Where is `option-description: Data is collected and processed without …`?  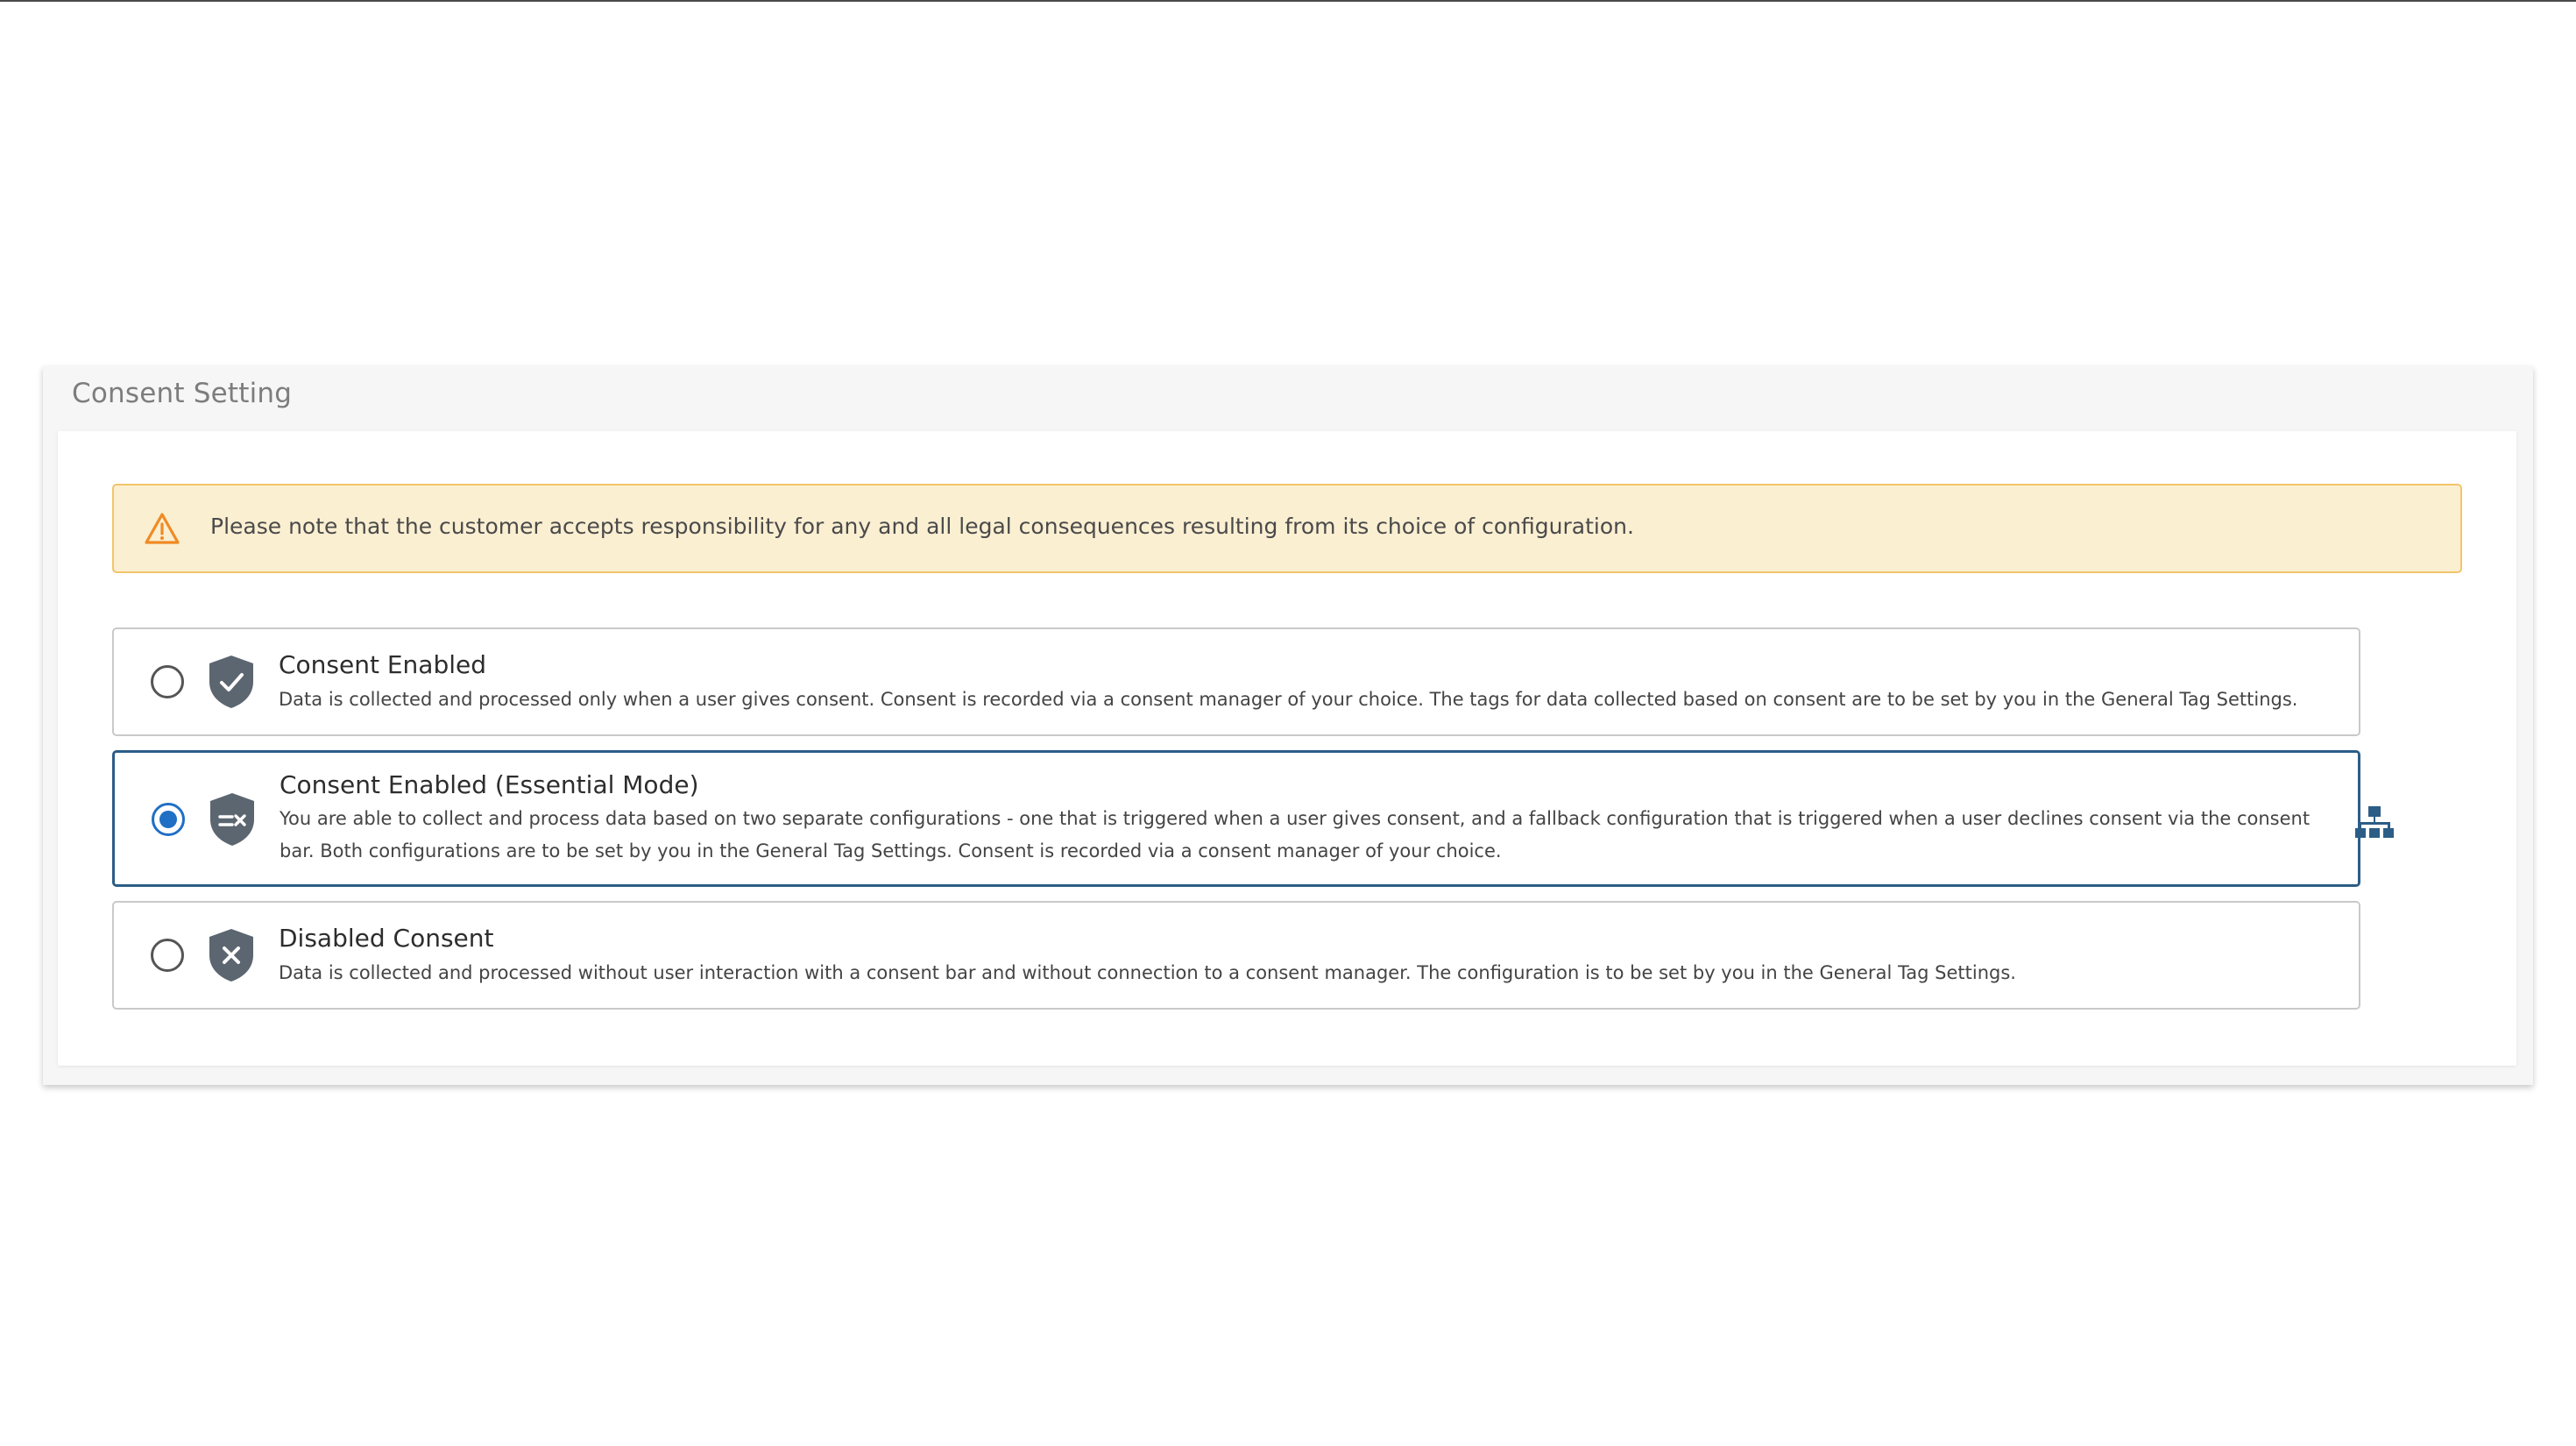 option-description: Data is collected and processed without … is located at coordinates (1147, 972).